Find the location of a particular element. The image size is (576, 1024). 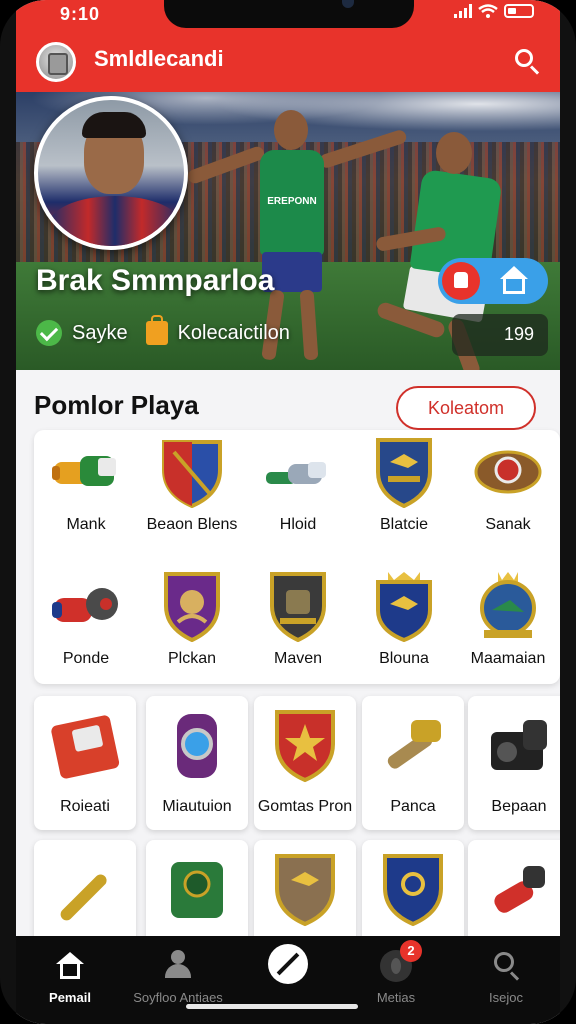

item-label: Plckan is located at coordinates (192, 658).